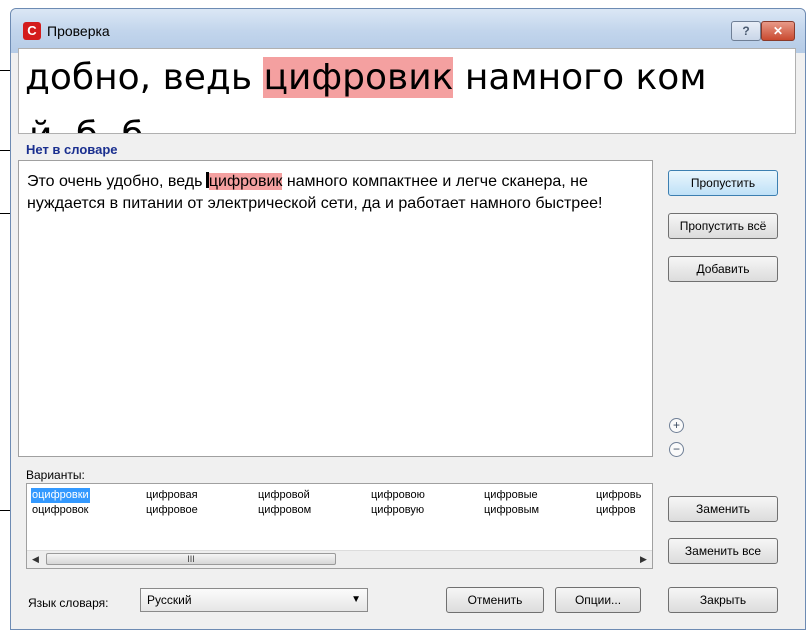 The height and width of the screenshot is (634, 809). Describe the element at coordinates (72, 149) in the screenshot. I see `status-not-in-dictionary: Нет в словаре` at that location.